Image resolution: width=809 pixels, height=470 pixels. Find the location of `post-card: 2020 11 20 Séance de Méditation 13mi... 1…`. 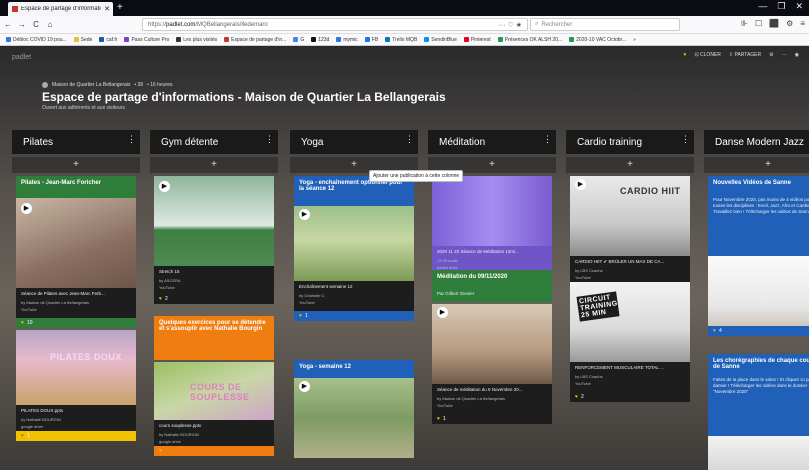

post-card: 2020 11 20 Séance de Méditation 13mi... 1… is located at coordinates (492, 229).